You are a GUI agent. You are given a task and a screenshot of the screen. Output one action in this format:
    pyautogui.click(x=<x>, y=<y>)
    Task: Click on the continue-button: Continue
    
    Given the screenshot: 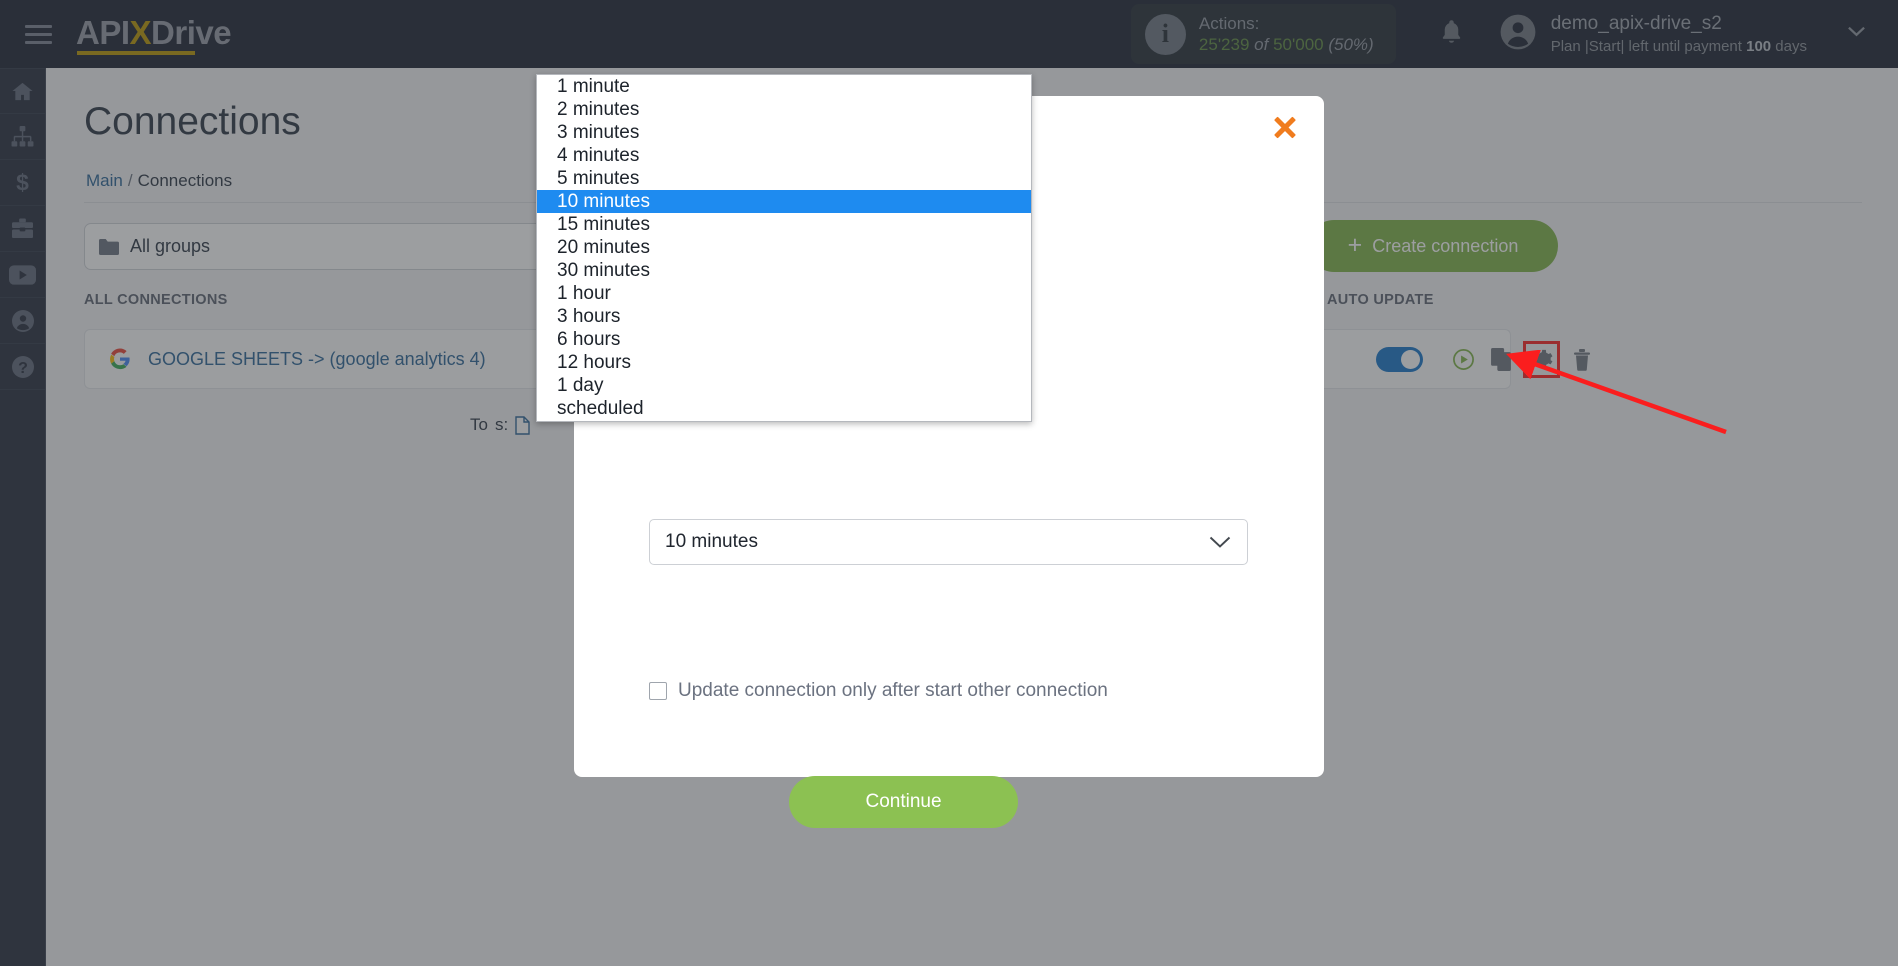 What is the action you would take?
    pyautogui.click(x=903, y=802)
    